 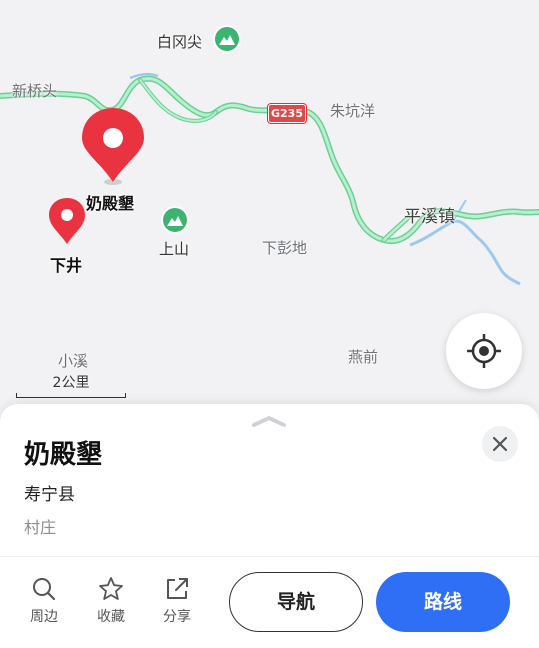 What do you see at coordinates (174, 248) in the screenshot?
I see `place-label-shangshan: 上山` at bounding box center [174, 248].